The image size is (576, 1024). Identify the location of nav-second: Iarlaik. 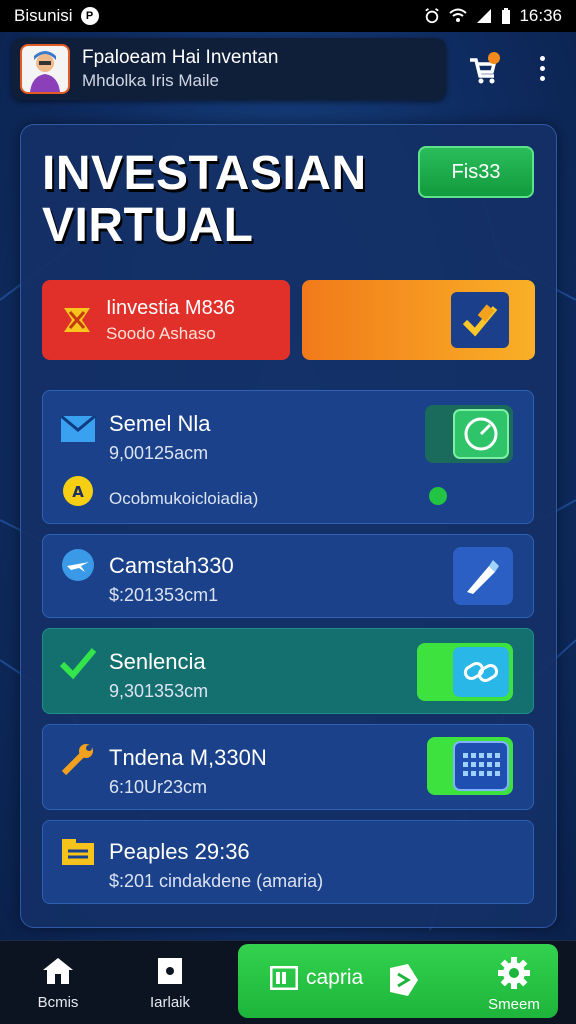
(170, 982).